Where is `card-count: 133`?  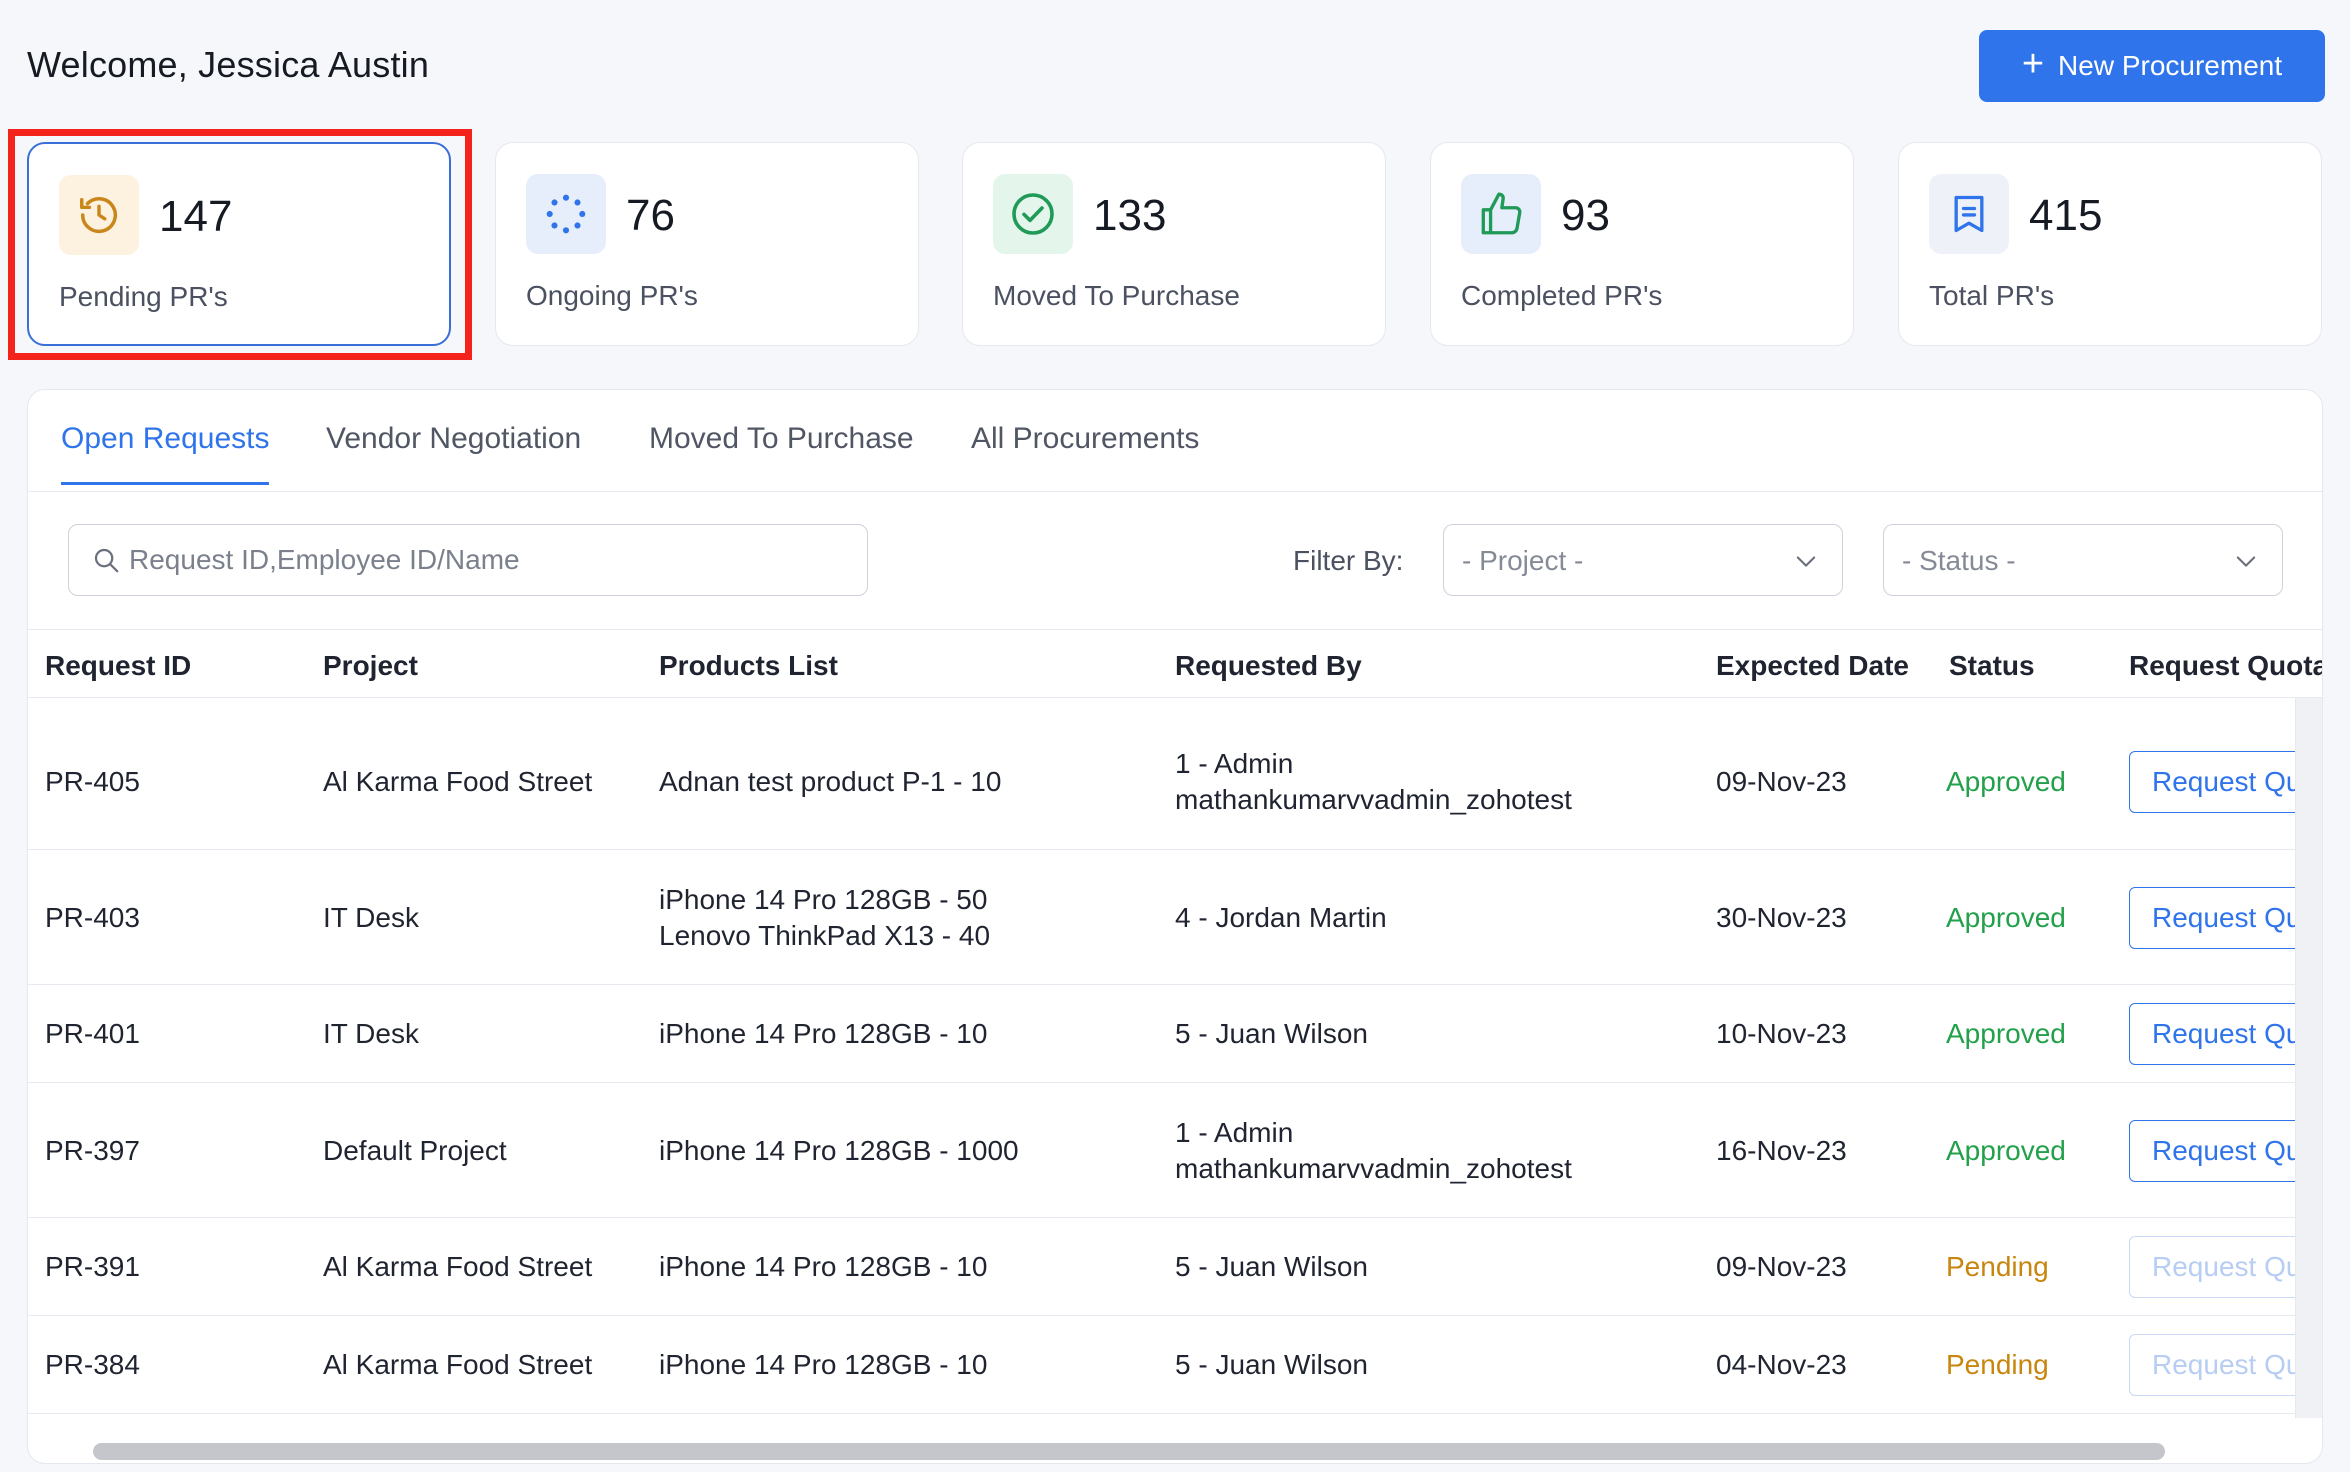
card-count: 133 is located at coordinates (1130, 215).